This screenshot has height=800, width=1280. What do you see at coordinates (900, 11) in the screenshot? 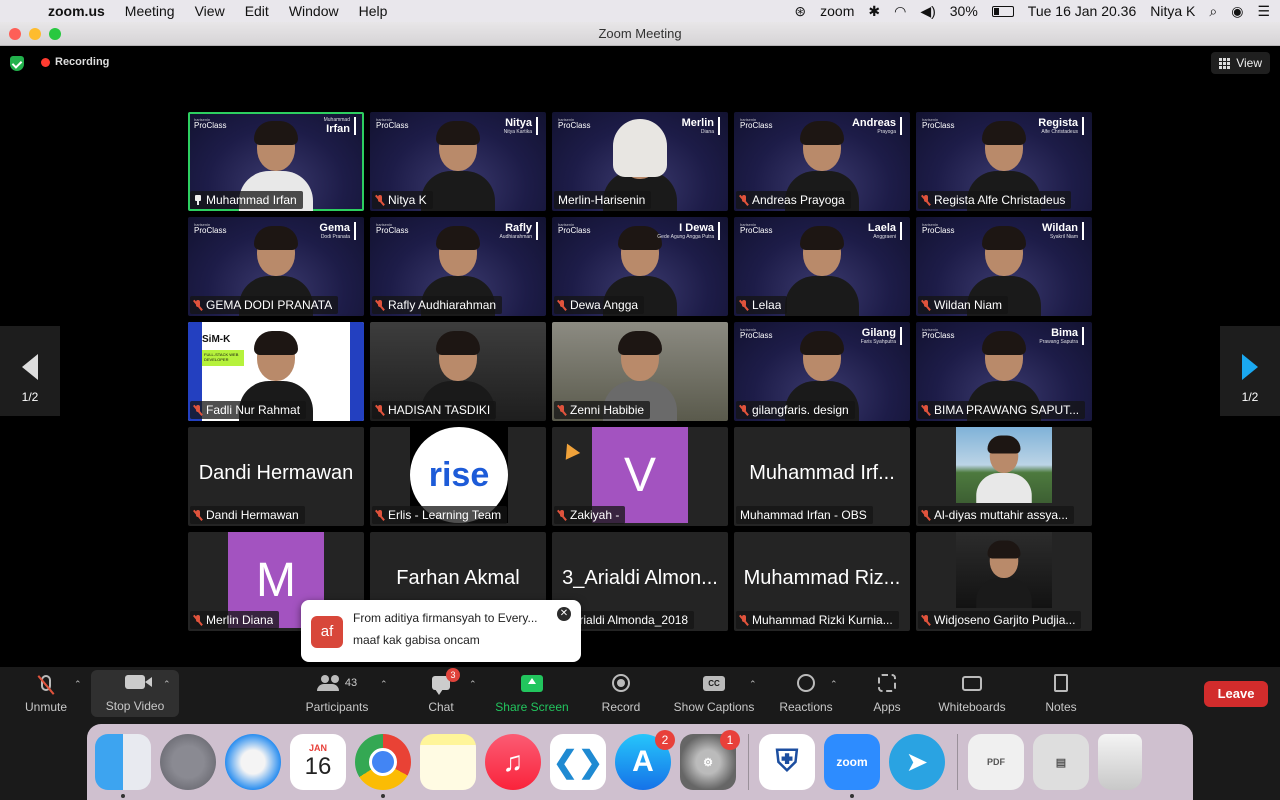
I see `wifi-icon: ◠` at bounding box center [900, 11].